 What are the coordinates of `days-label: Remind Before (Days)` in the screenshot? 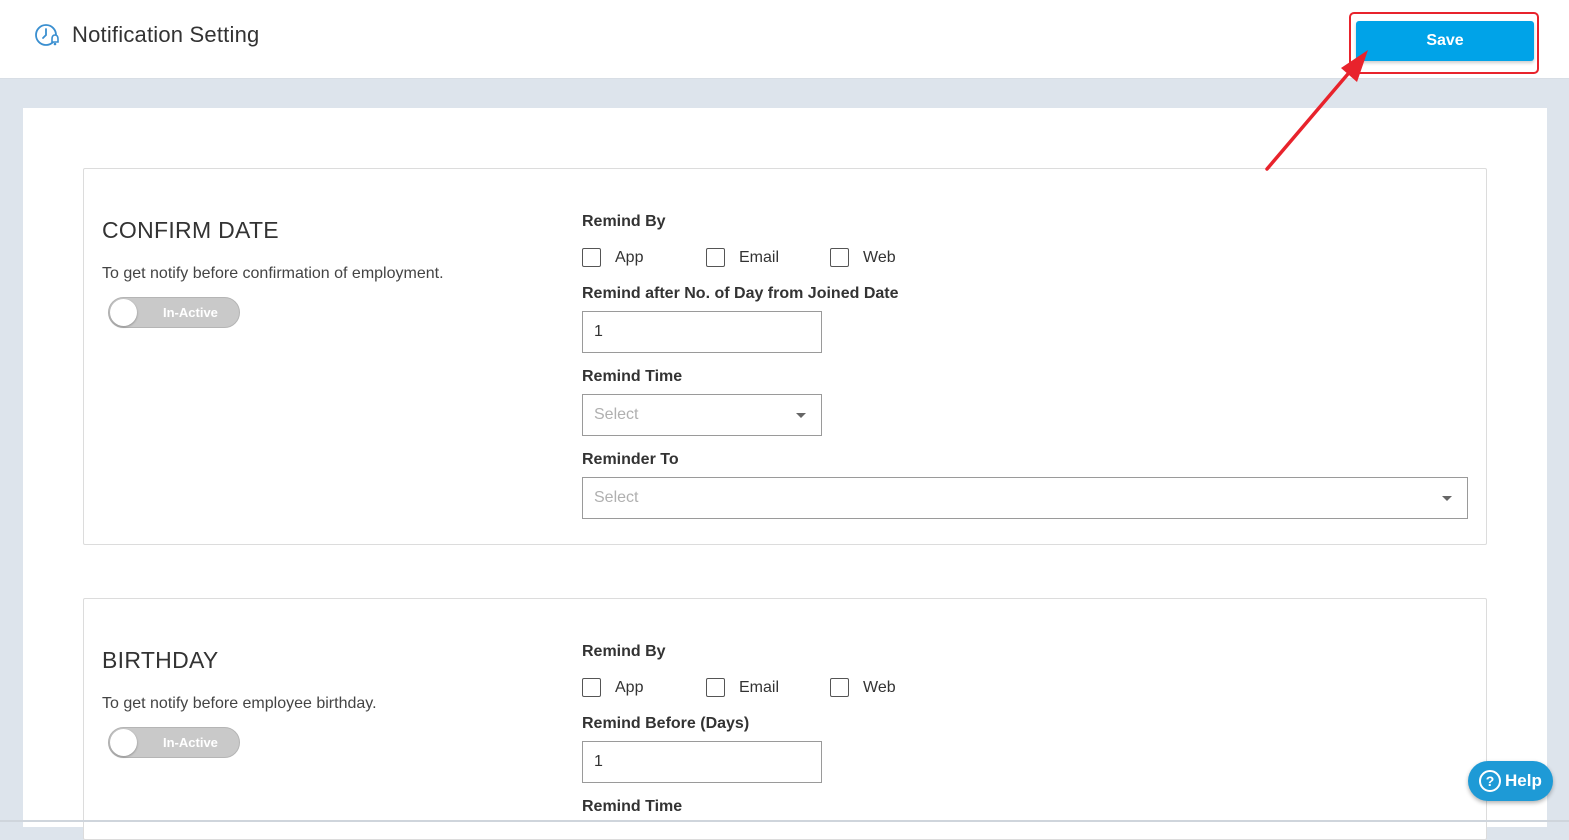 It's located at (666, 723).